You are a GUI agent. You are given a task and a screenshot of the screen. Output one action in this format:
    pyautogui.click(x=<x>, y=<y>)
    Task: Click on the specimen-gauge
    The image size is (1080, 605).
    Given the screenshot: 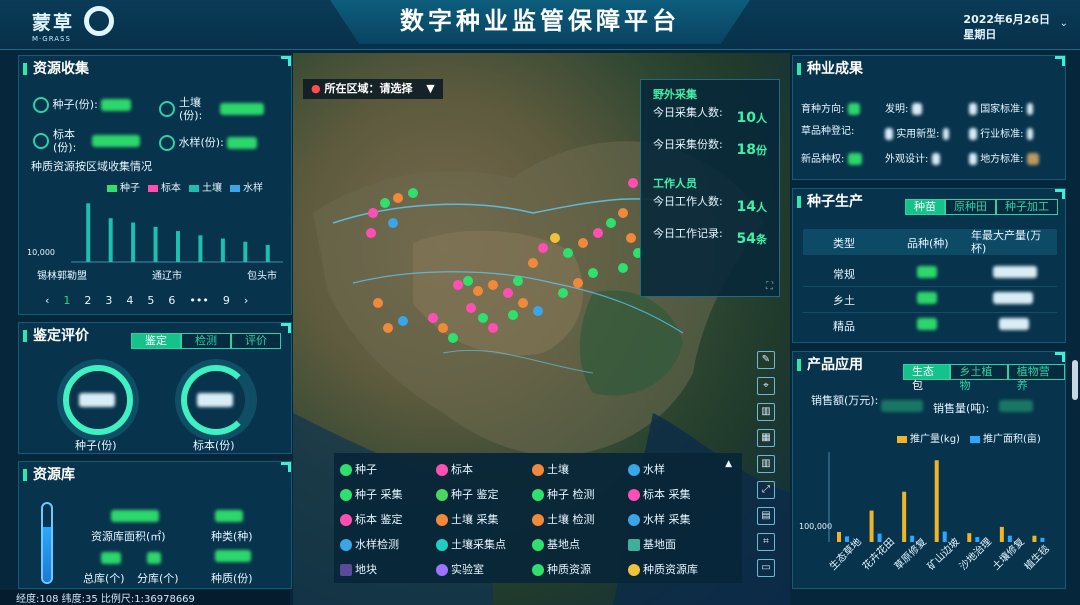 What is the action you would take?
    pyautogui.click(x=216, y=400)
    